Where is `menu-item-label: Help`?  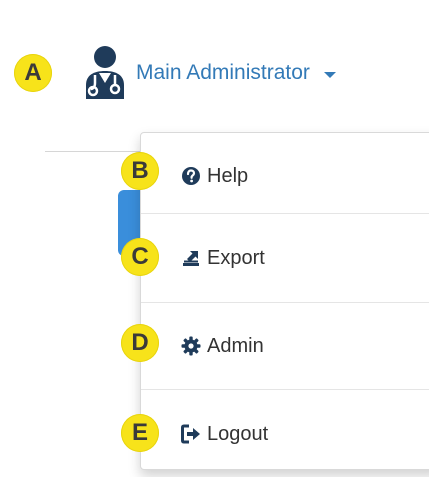 menu-item-label: Help is located at coordinates (228, 175).